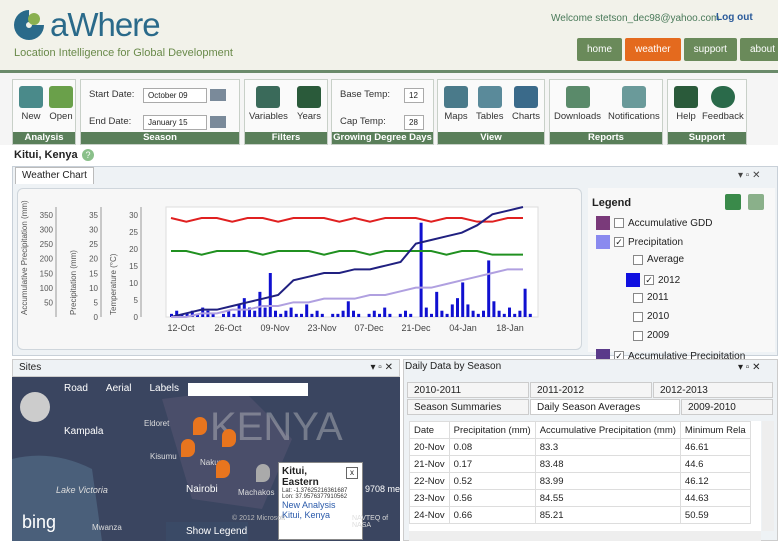 Image resolution: width=778 pixels, height=544 pixels. Describe the element at coordinates (268, 97) in the screenshot. I see `list-icon` at that location.